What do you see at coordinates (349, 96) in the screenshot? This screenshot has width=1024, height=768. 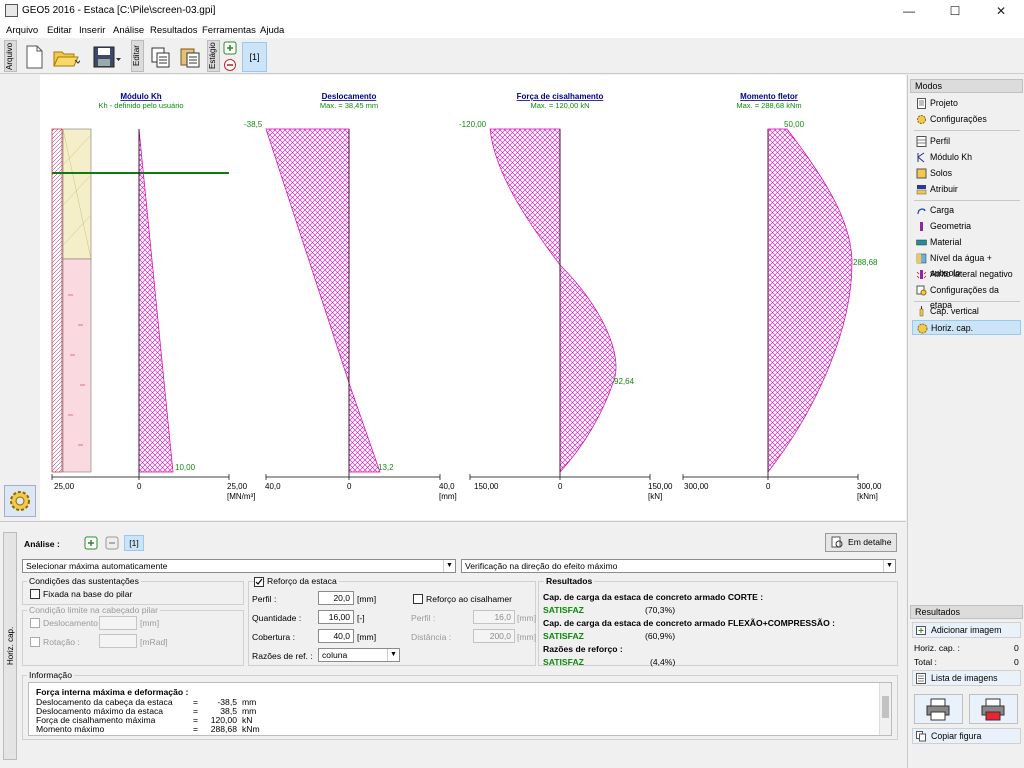 I see `displacement-title: Deslocamento` at bounding box center [349, 96].